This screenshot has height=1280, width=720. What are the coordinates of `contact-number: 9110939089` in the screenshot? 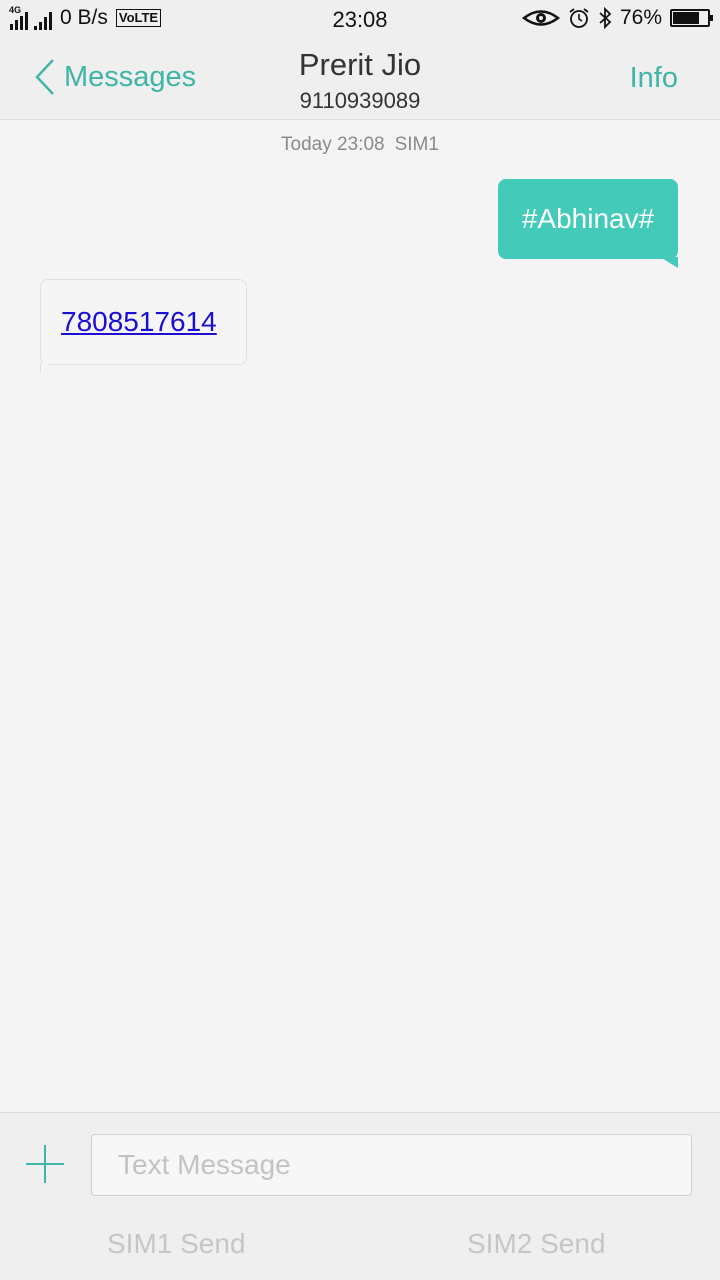 It's located at (360, 100).